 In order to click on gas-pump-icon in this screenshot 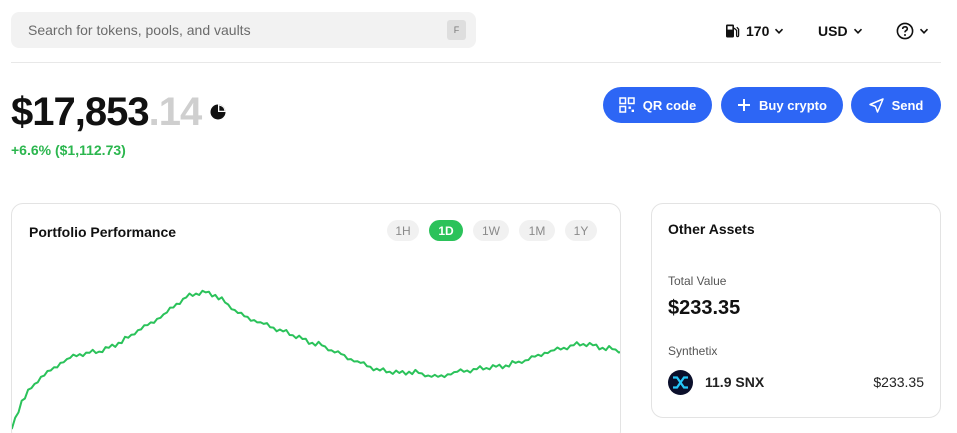, I will do `click(733, 31)`.